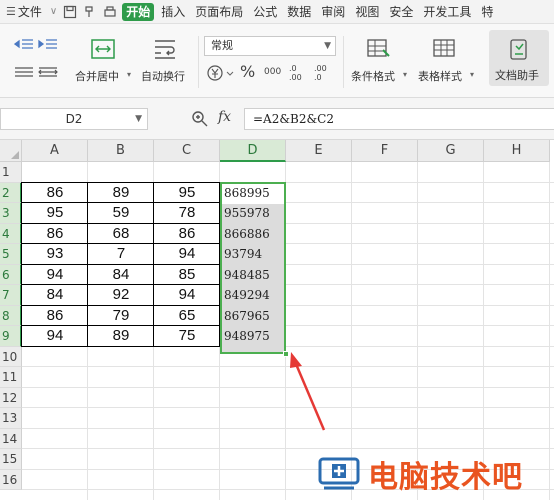 Image resolution: width=554 pixels, height=500 pixels. What do you see at coordinates (339, 473) in the screenshot?
I see `computer-logo-icon` at bounding box center [339, 473].